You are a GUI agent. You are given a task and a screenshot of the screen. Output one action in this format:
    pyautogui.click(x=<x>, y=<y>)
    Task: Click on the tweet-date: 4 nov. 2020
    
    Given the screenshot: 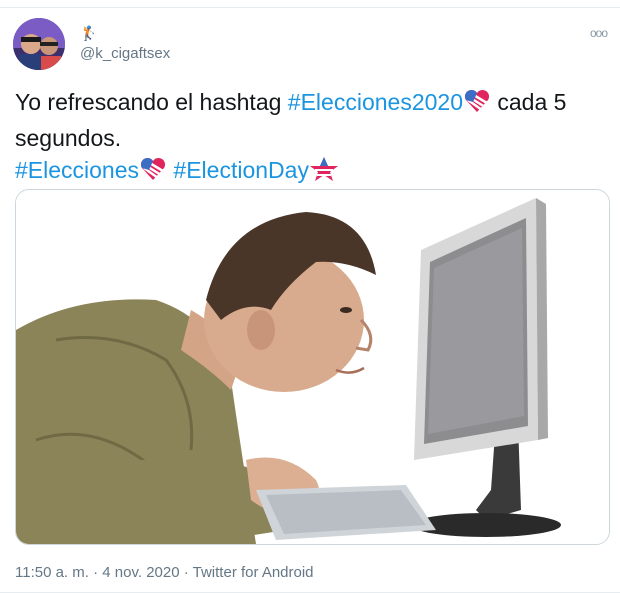 What is the action you would take?
    pyautogui.click(x=140, y=572)
    